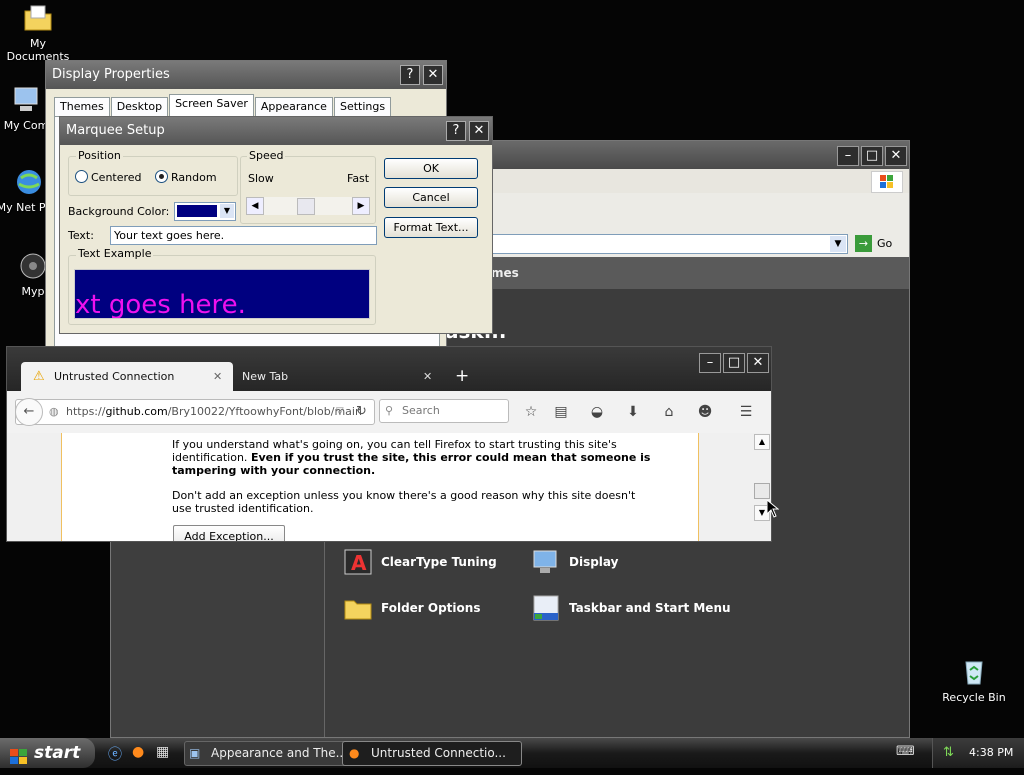  What do you see at coordinates (362, 107) in the screenshot?
I see `tab-settings: Settings` at bounding box center [362, 107].